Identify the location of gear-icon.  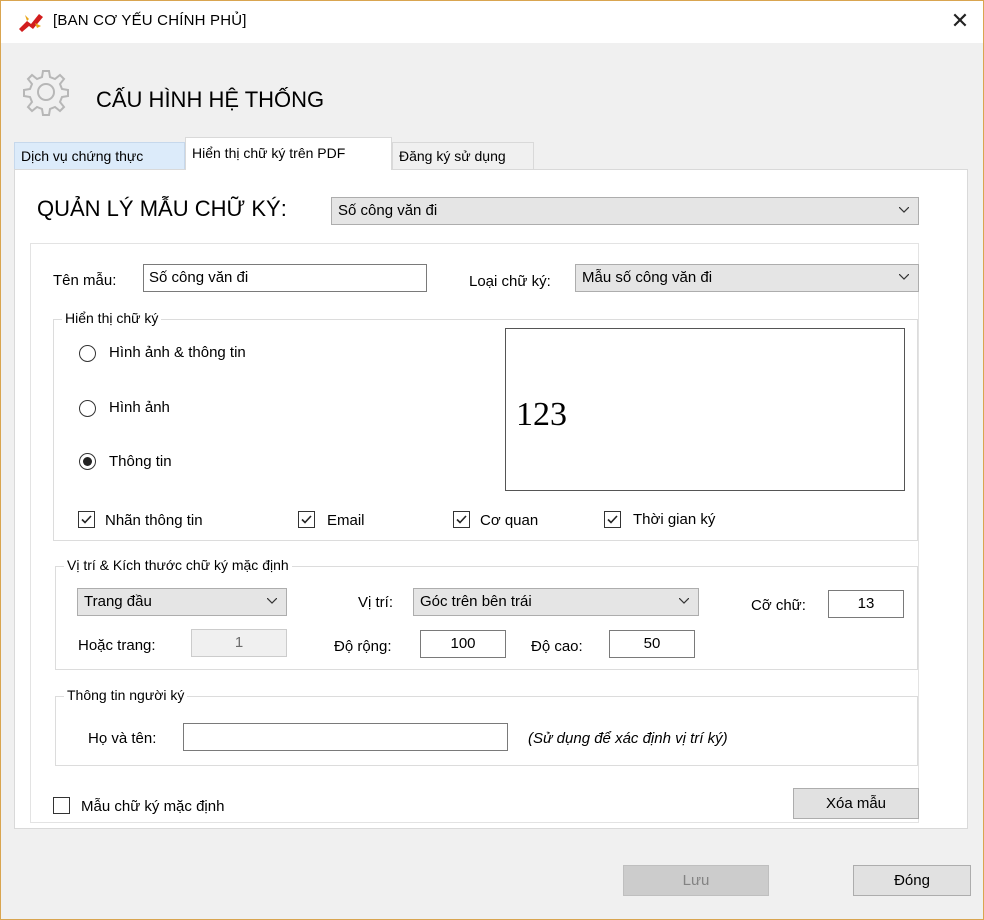
(46, 92).